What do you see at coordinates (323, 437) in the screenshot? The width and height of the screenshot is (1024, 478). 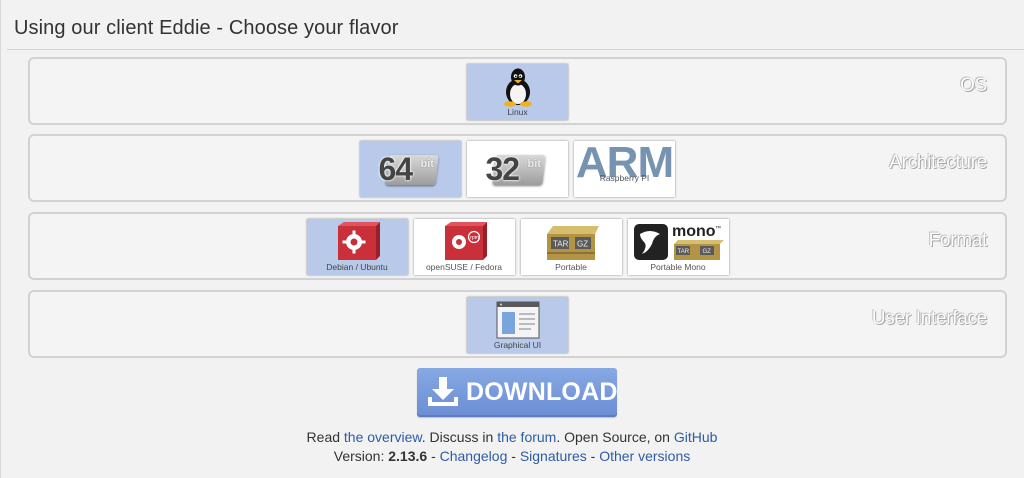 I see `read-text: Read` at bounding box center [323, 437].